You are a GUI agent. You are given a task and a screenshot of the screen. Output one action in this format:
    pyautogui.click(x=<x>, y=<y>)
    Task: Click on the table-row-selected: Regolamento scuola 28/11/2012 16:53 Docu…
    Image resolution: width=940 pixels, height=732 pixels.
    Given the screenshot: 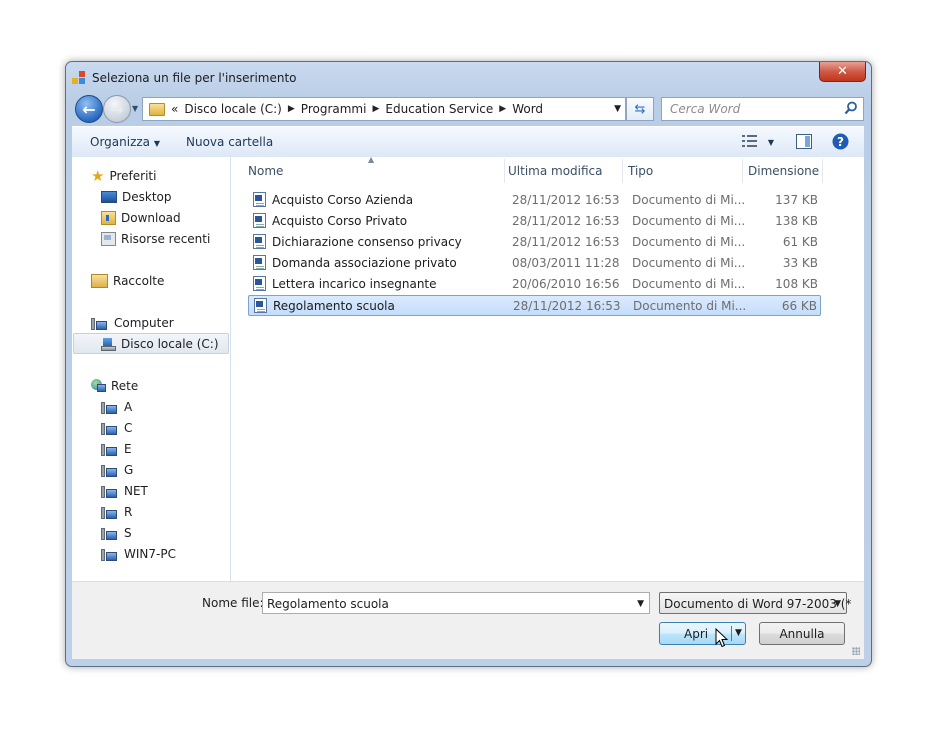 What is the action you would take?
    pyautogui.click(x=534, y=305)
    